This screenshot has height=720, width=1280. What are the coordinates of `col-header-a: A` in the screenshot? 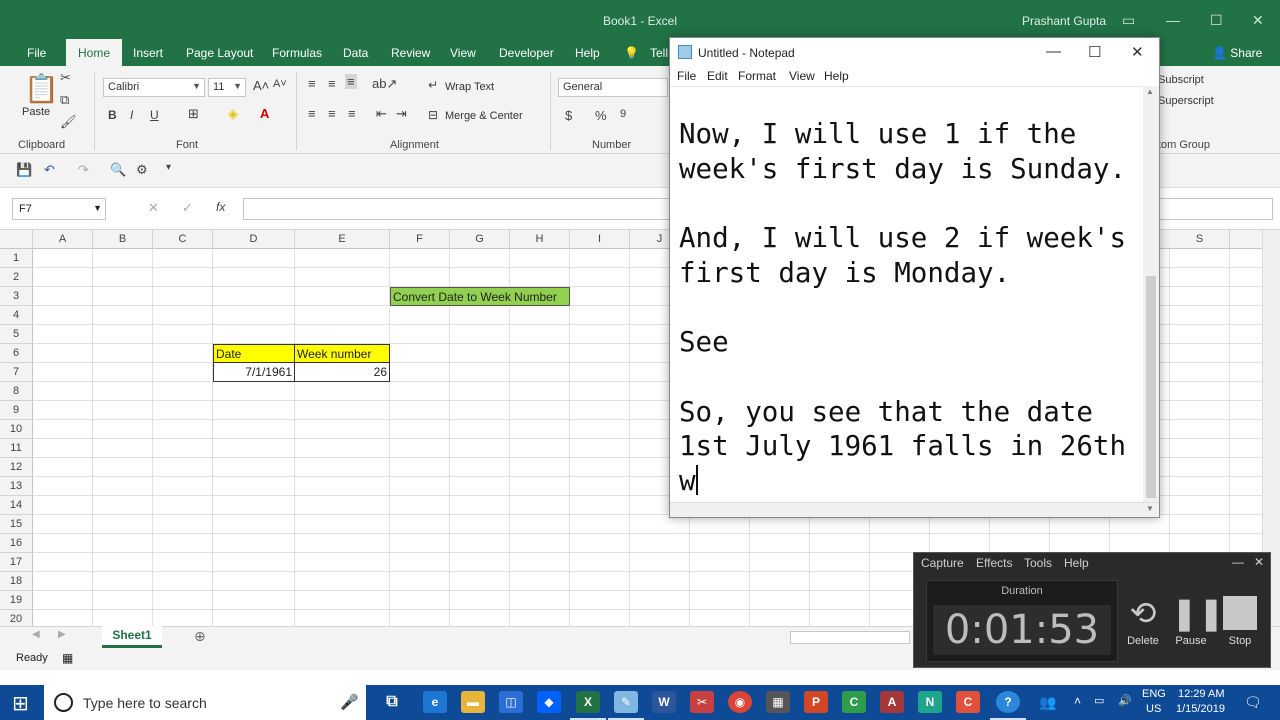 It's located at (63, 239).